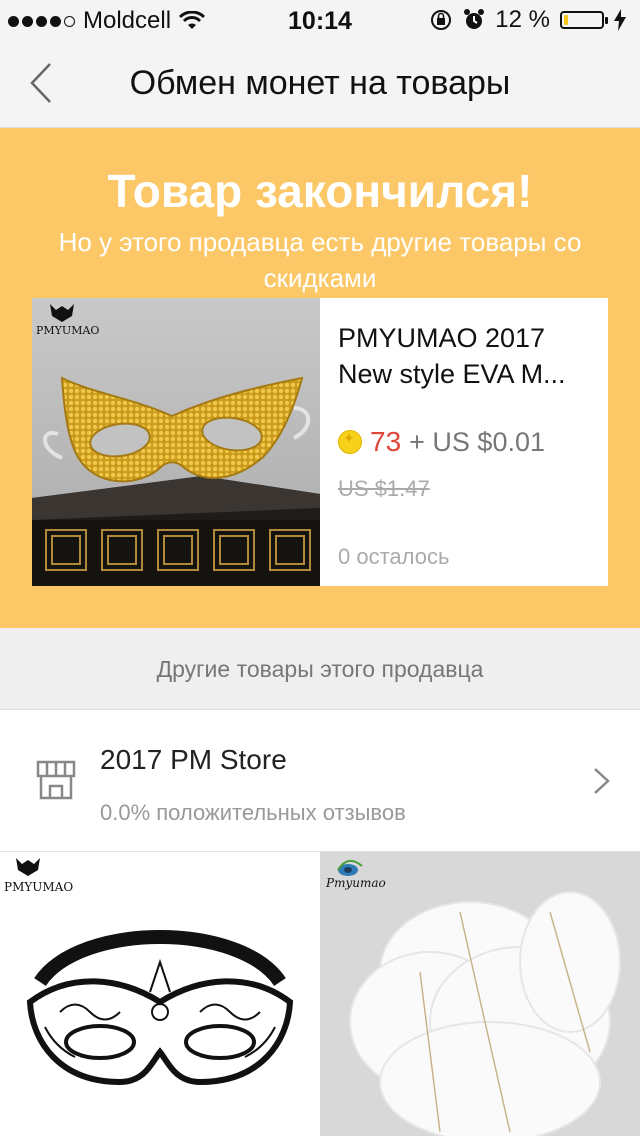 This screenshot has width=640, height=1136. Describe the element at coordinates (522, 19) in the screenshot. I see `battery-percent: 12 %` at that location.